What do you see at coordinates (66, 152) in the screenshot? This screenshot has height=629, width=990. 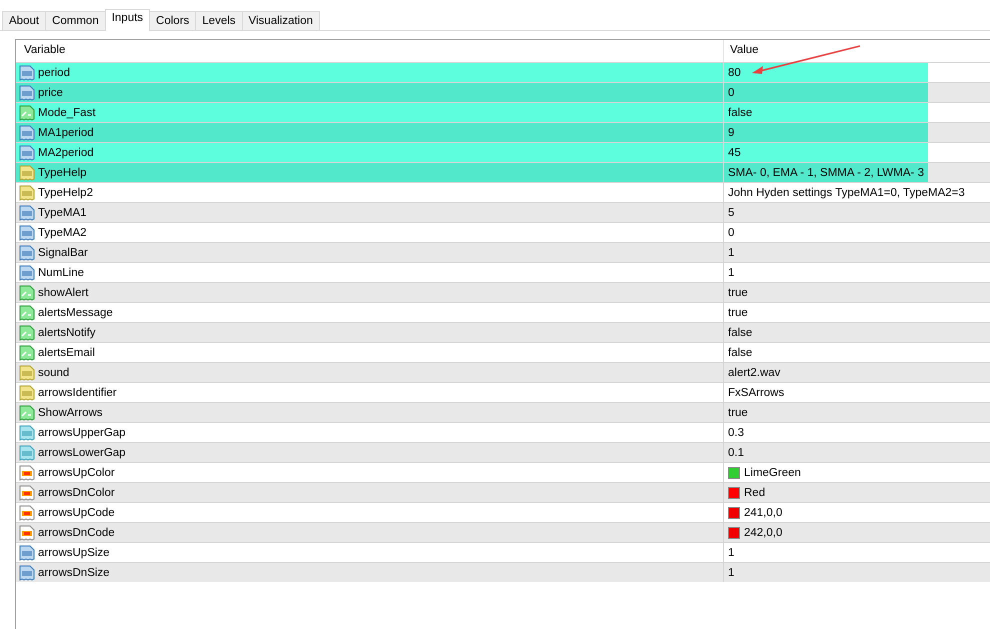 I see `variable-name: MA2period` at bounding box center [66, 152].